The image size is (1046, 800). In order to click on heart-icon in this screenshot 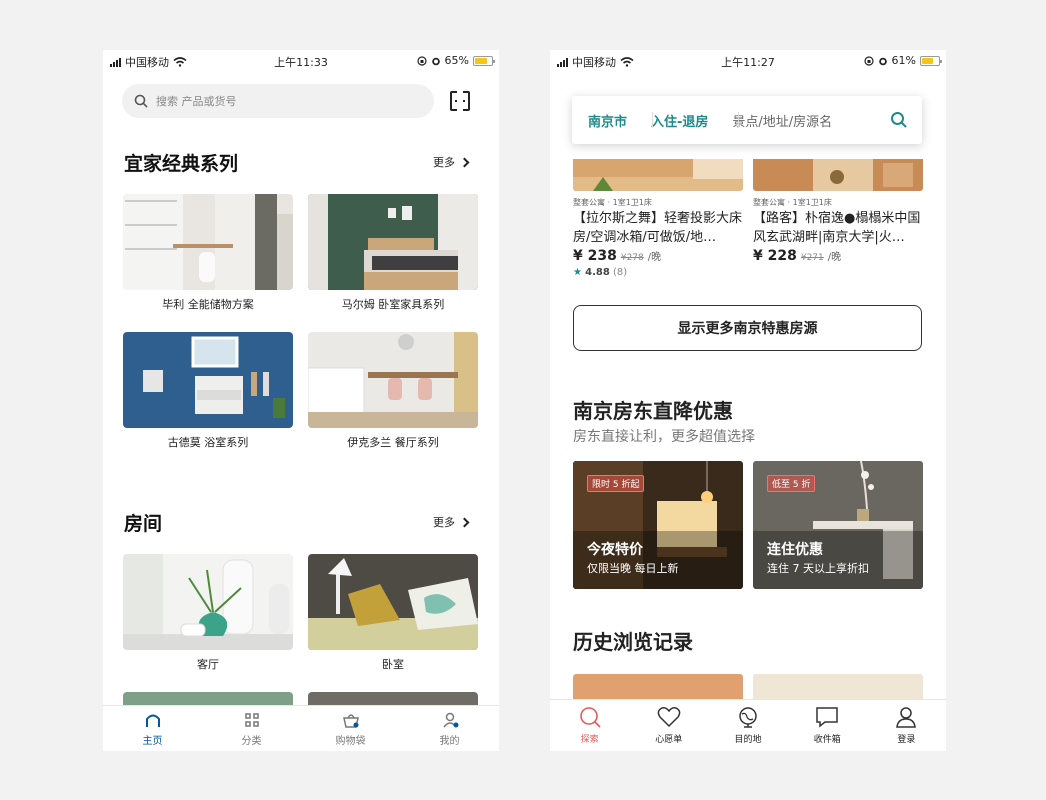, I will do `click(669, 717)`.